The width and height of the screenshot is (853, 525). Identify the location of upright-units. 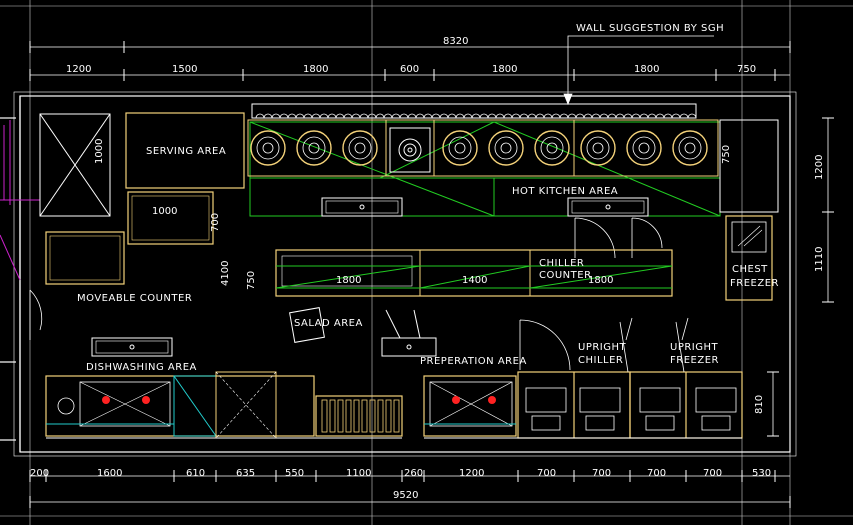
(630, 405).